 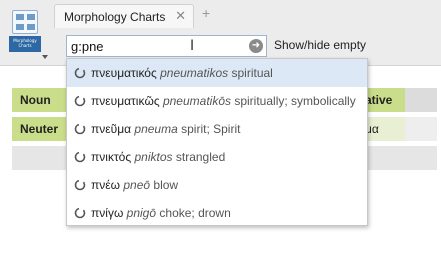 I want to click on suggestion-greek: πνευματικός, so click(x=124, y=73).